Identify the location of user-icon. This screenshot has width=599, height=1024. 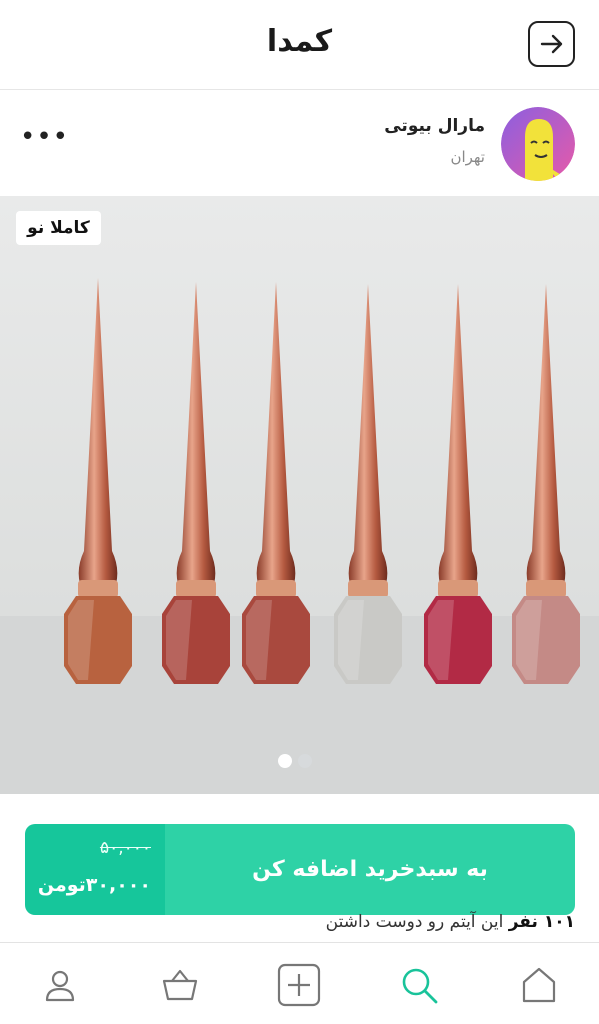
(60, 986).